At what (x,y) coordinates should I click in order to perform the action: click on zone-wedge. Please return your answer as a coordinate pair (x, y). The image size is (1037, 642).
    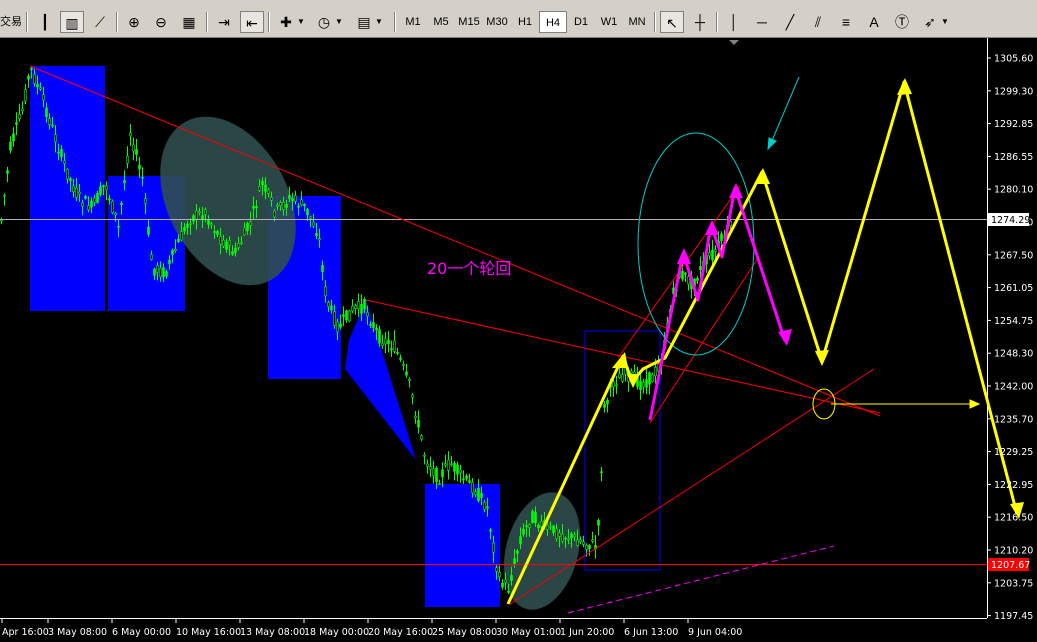
    Looking at the image, I should click on (380, 380).